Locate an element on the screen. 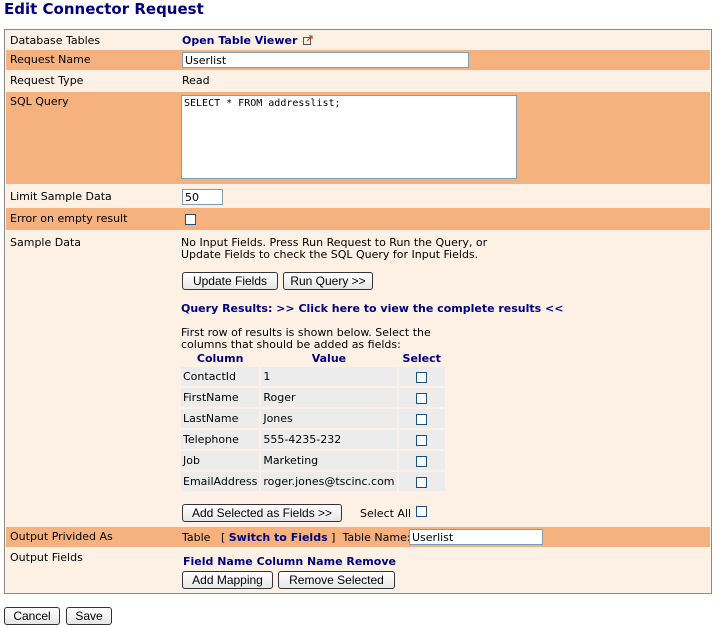 Image resolution: width=717 pixels, height=627 pixels. row-error-empty: Error on empty result is located at coordinates (358, 219).